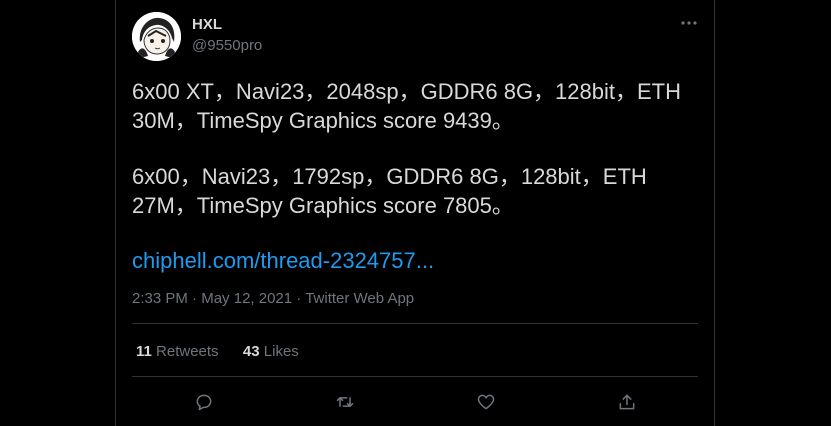 The width and height of the screenshot is (831, 426). What do you see at coordinates (227, 45) in the screenshot?
I see `user-handle: @9550pro` at bounding box center [227, 45].